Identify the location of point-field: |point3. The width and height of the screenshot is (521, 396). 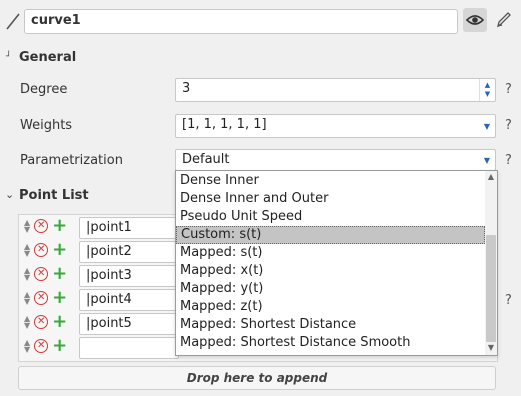
(129, 276).